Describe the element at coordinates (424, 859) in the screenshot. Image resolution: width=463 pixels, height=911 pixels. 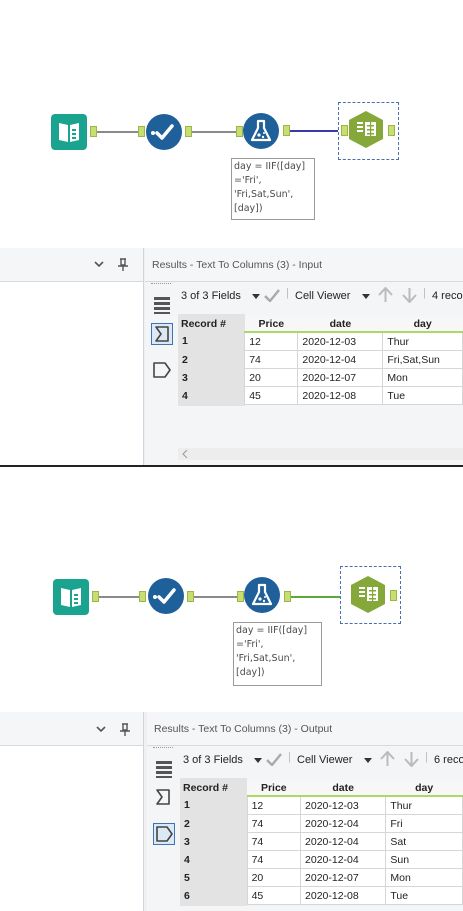
I see `table-cell: Sun` at that location.